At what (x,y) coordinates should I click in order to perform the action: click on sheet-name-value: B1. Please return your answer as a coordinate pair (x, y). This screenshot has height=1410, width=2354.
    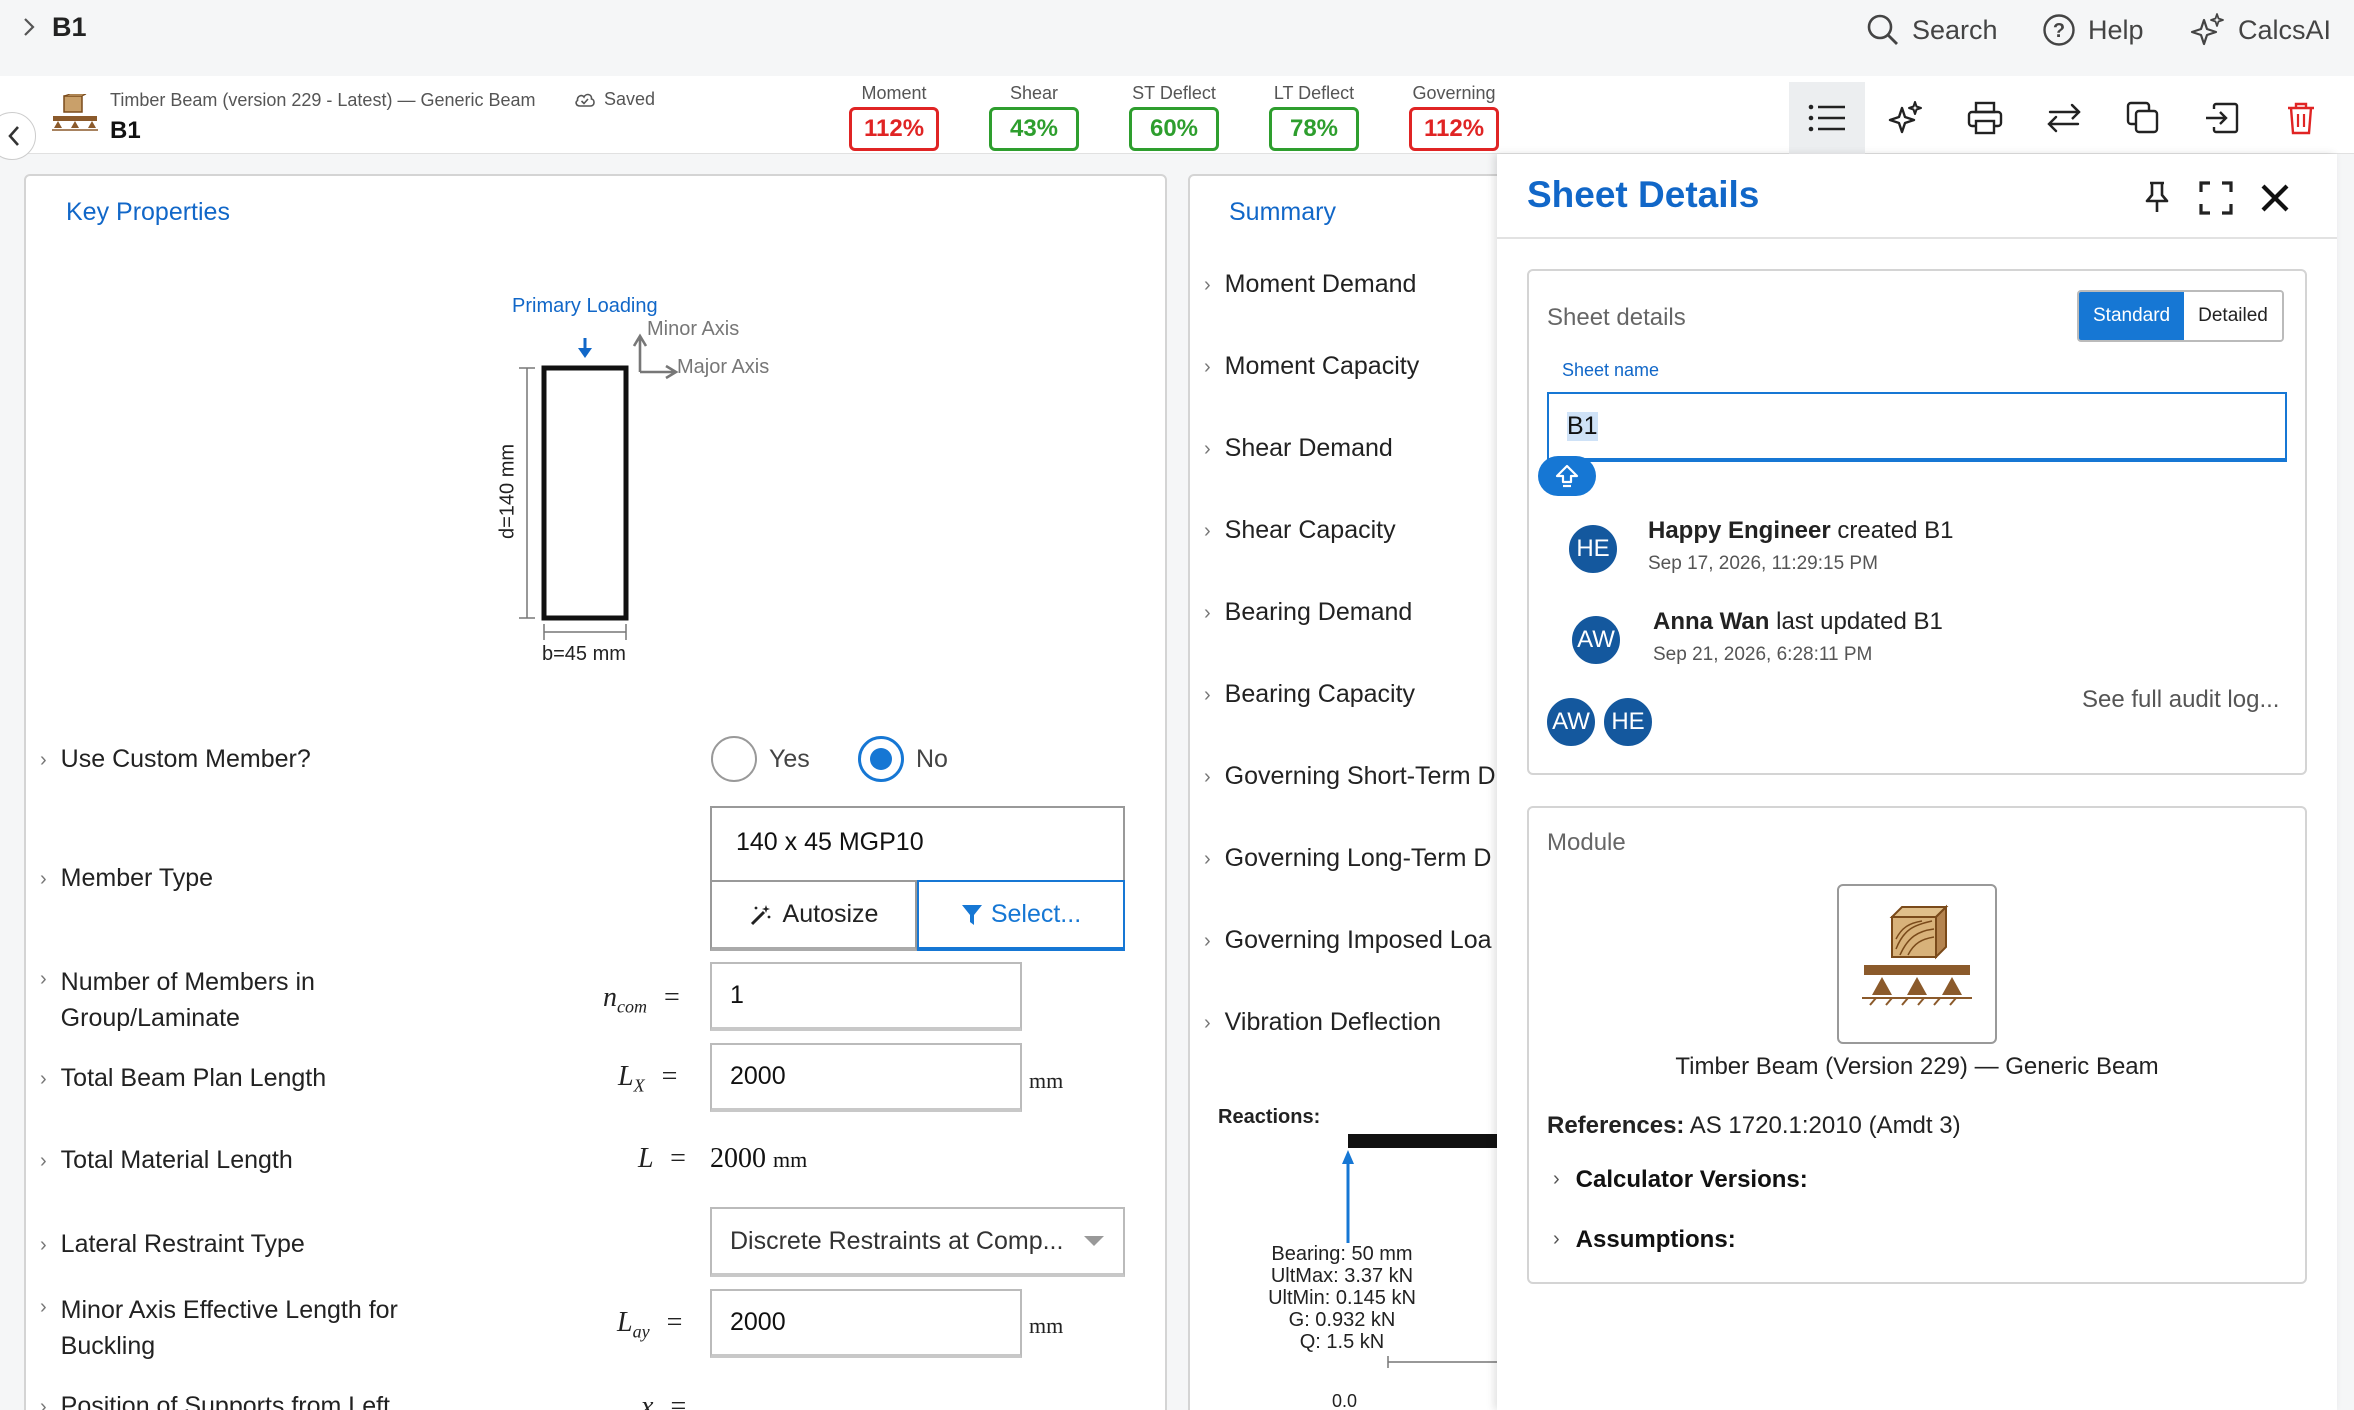
    Looking at the image, I should click on (1582, 426).